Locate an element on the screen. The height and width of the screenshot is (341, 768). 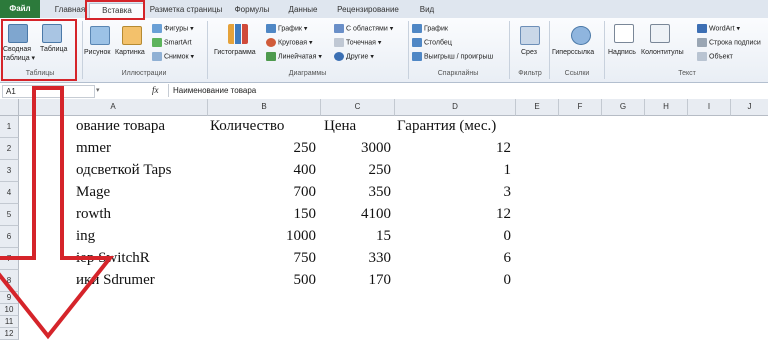
price-cell: 15 is located at coordinates (356, 236).